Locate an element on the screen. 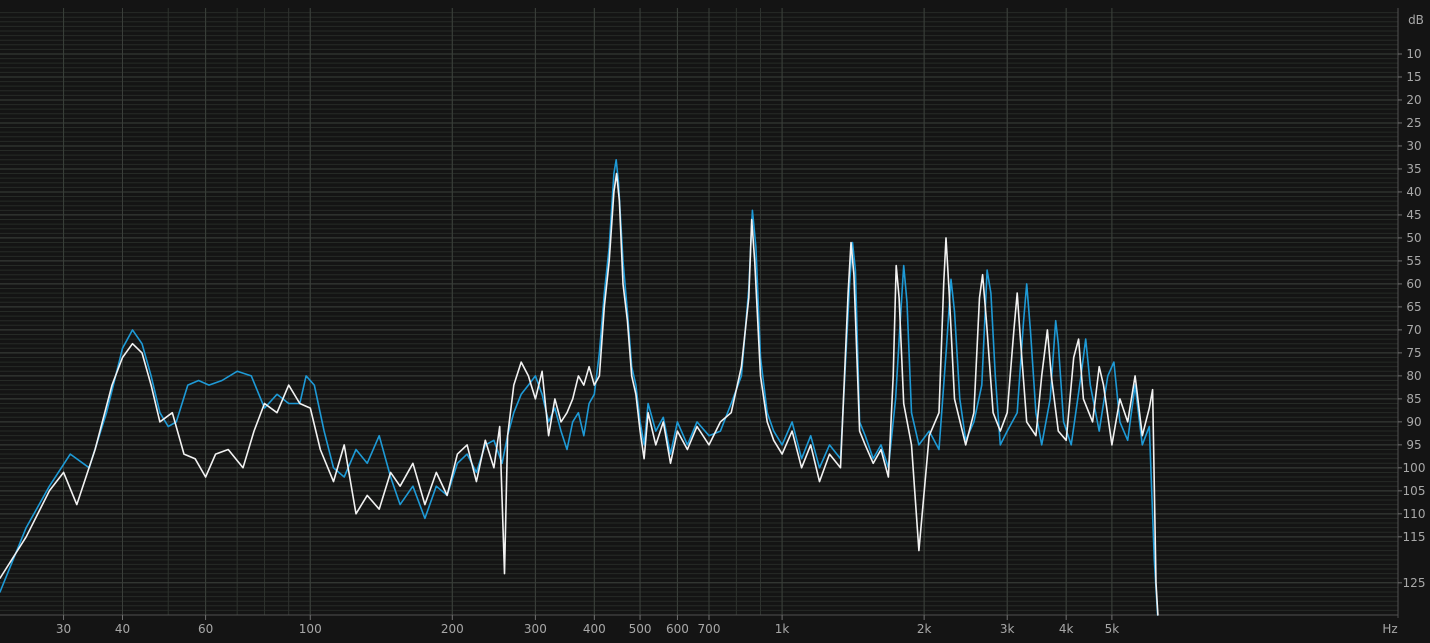  y-tick-label: 20 is located at coordinates (1413, 100).